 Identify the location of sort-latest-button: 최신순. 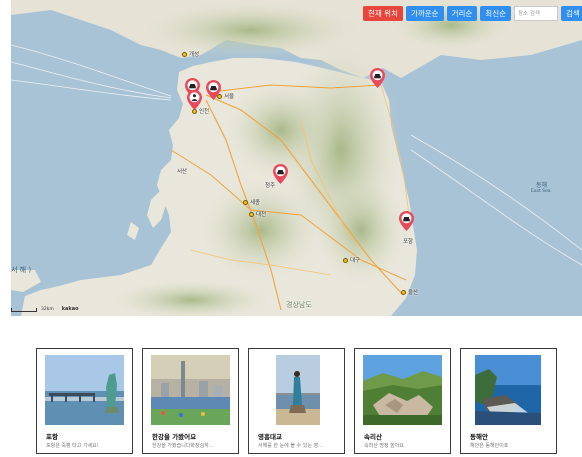
(495, 13).